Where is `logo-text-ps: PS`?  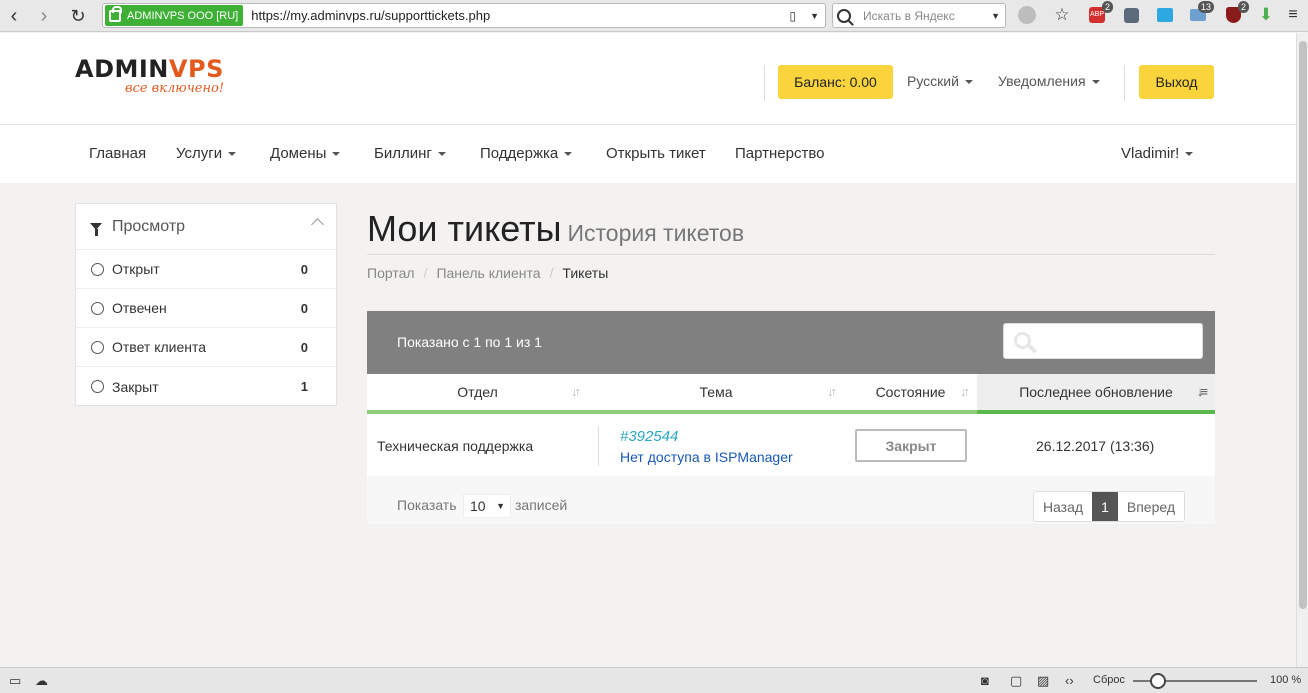
logo-text-ps: PS is located at coordinates (205, 69).